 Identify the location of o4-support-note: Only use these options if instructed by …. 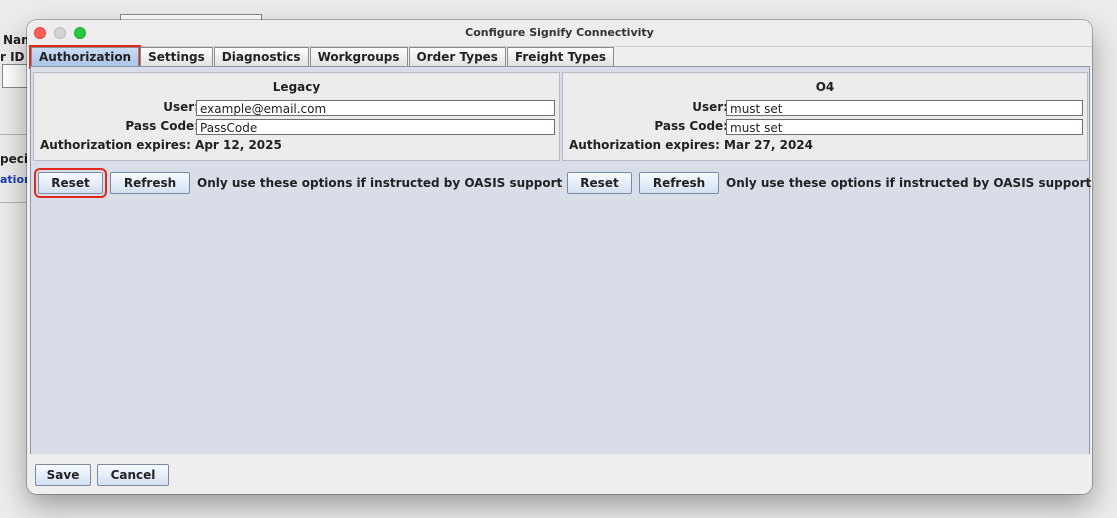
(909, 183).